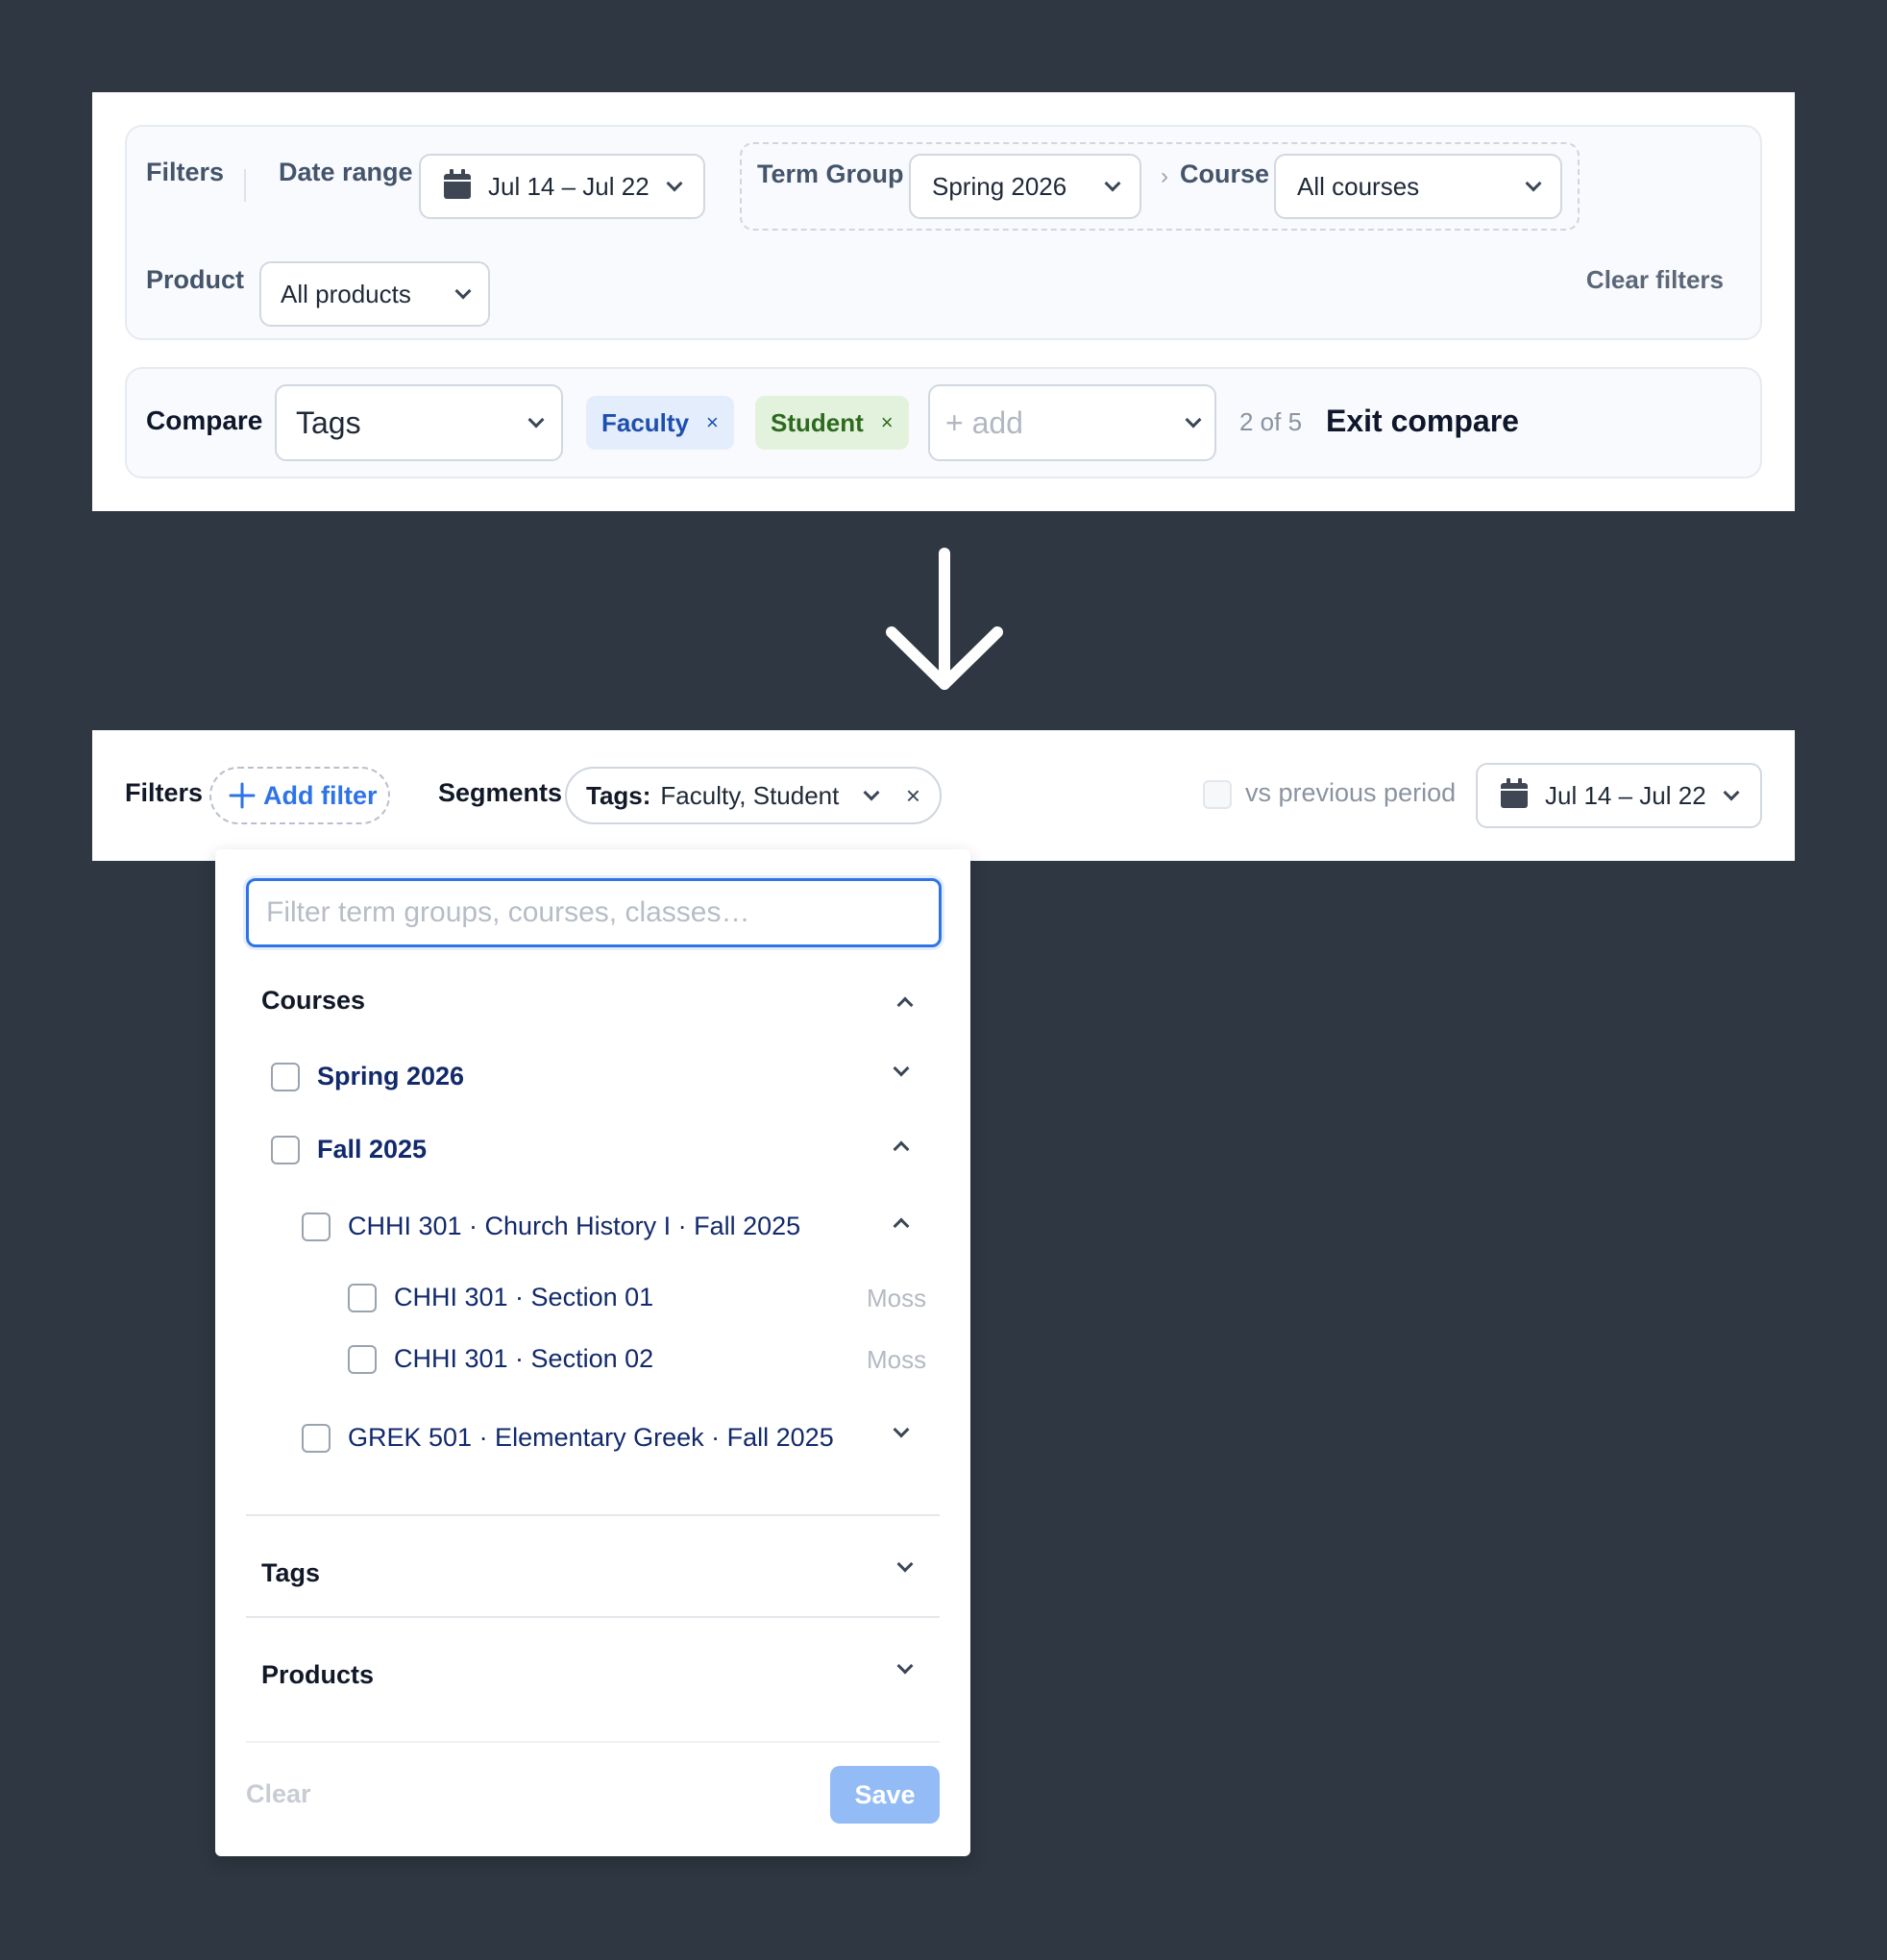 The width and height of the screenshot is (1887, 1960). I want to click on add-filter-label: Add filter, so click(320, 795).